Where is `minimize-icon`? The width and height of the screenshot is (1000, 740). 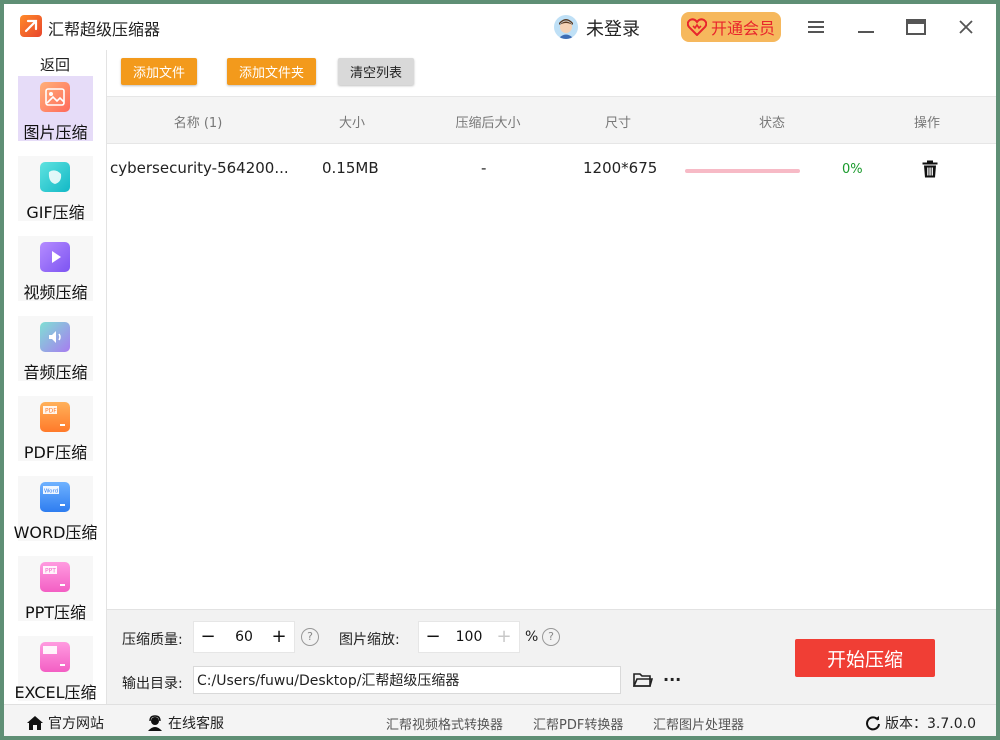 minimize-icon is located at coordinates (866, 27).